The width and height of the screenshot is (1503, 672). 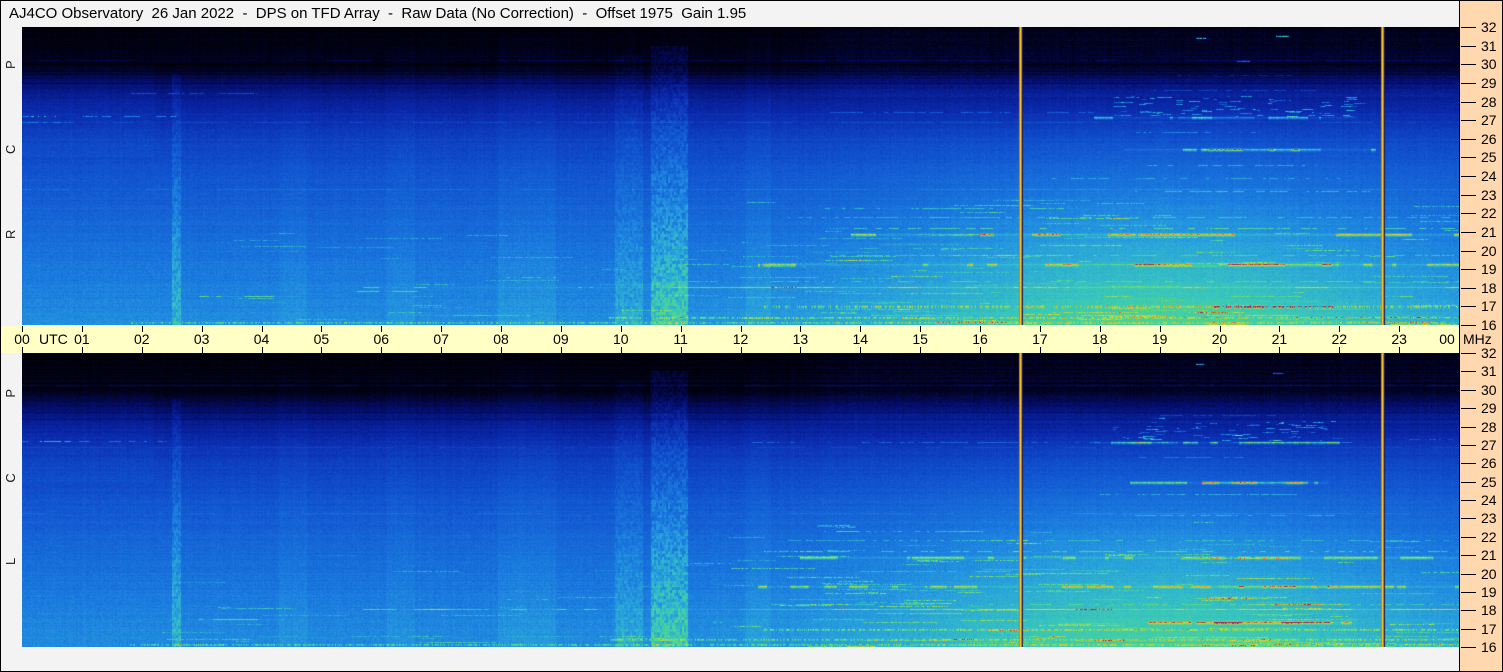 I want to click on hour-label: 18, so click(x=1099, y=339).